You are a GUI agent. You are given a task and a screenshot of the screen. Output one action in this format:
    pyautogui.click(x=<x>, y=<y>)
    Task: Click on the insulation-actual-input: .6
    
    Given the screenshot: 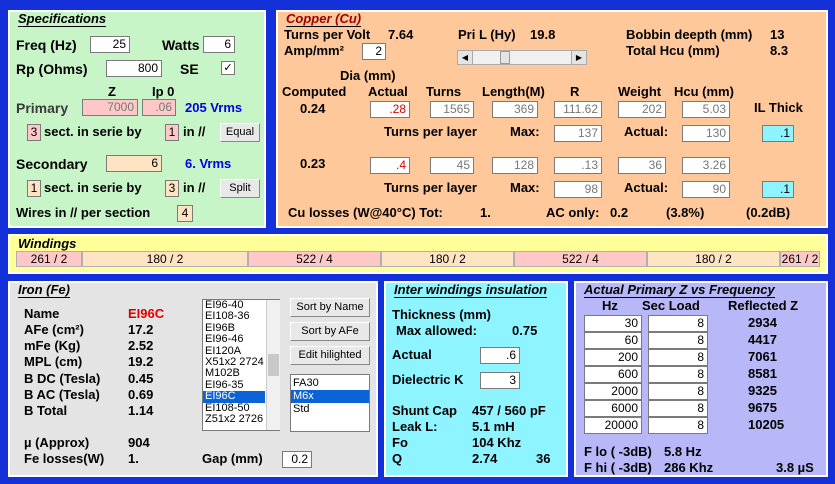 What is the action you would take?
    pyautogui.click(x=500, y=355)
    